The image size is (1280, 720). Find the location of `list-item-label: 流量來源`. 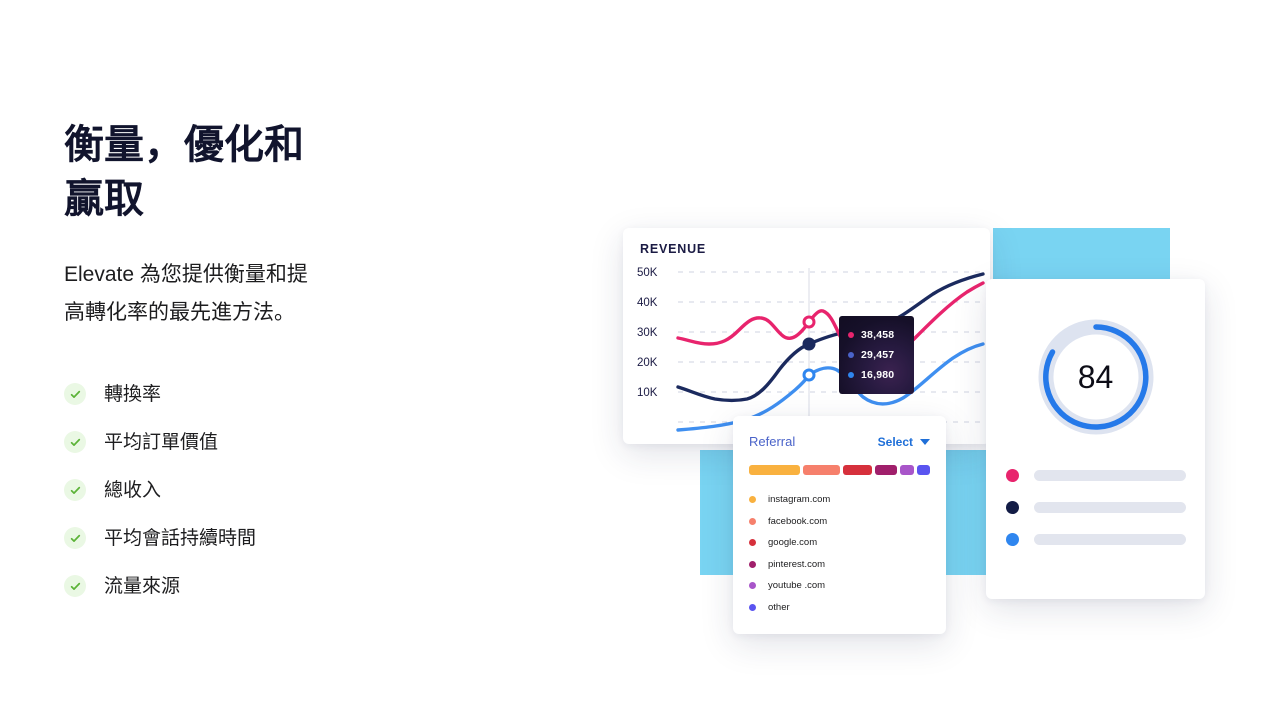

list-item-label: 流量來源 is located at coordinates (142, 586).